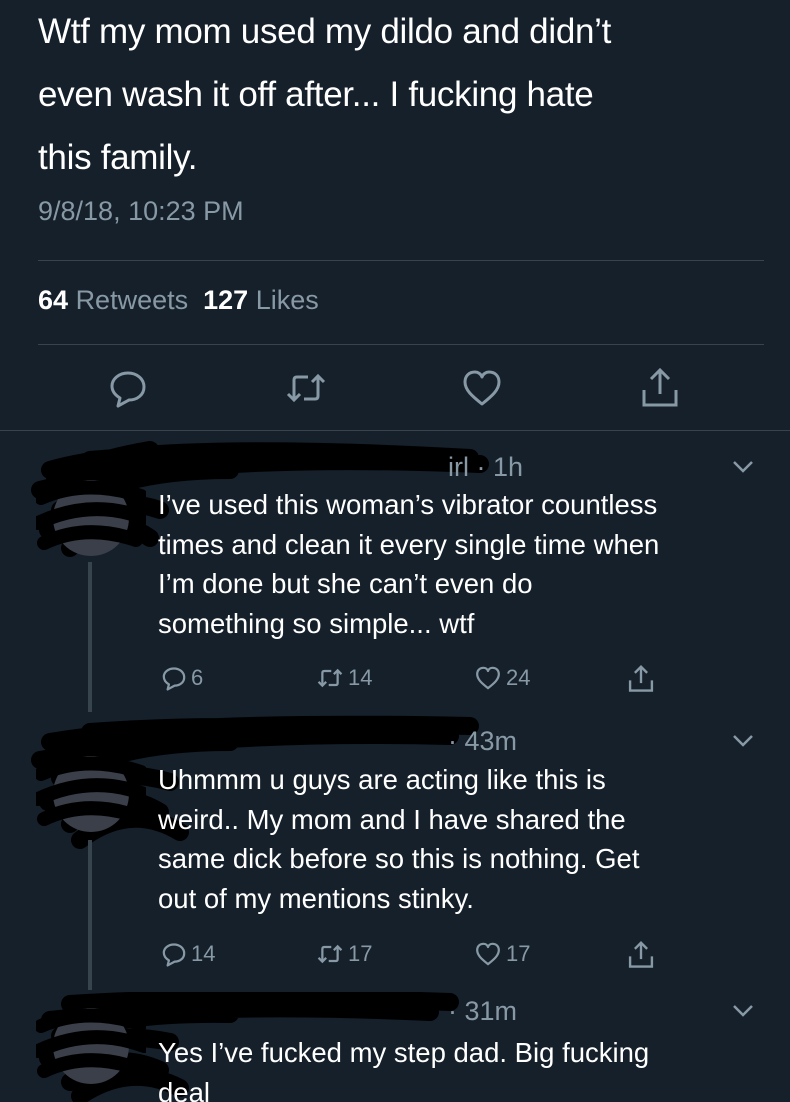 The height and width of the screenshot is (1102, 790). I want to click on reply-text-line: something so simple... wtf, so click(316, 623).